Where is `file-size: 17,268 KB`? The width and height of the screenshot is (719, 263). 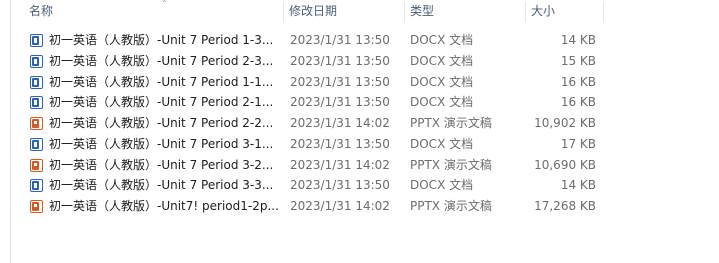 file-size: 17,268 KB is located at coordinates (565, 206).